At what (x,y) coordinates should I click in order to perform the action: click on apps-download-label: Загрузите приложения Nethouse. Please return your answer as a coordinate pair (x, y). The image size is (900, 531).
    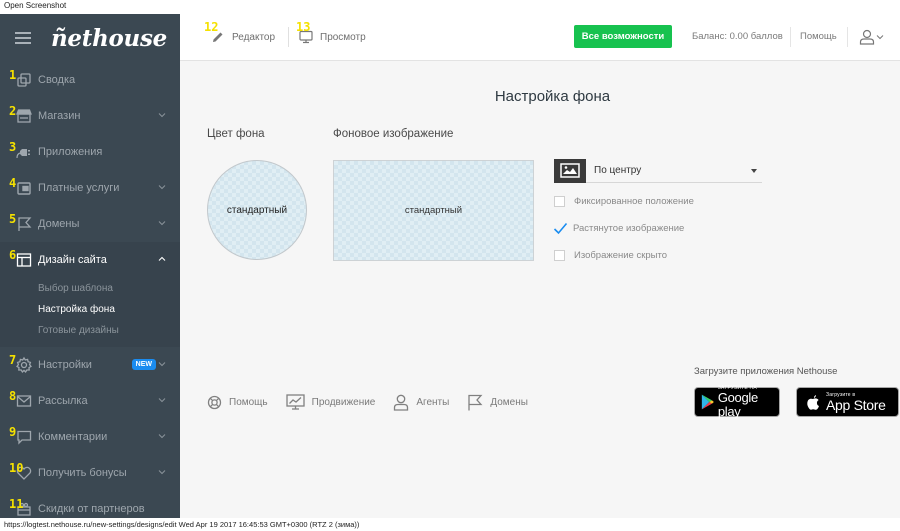
    Looking at the image, I should click on (766, 371).